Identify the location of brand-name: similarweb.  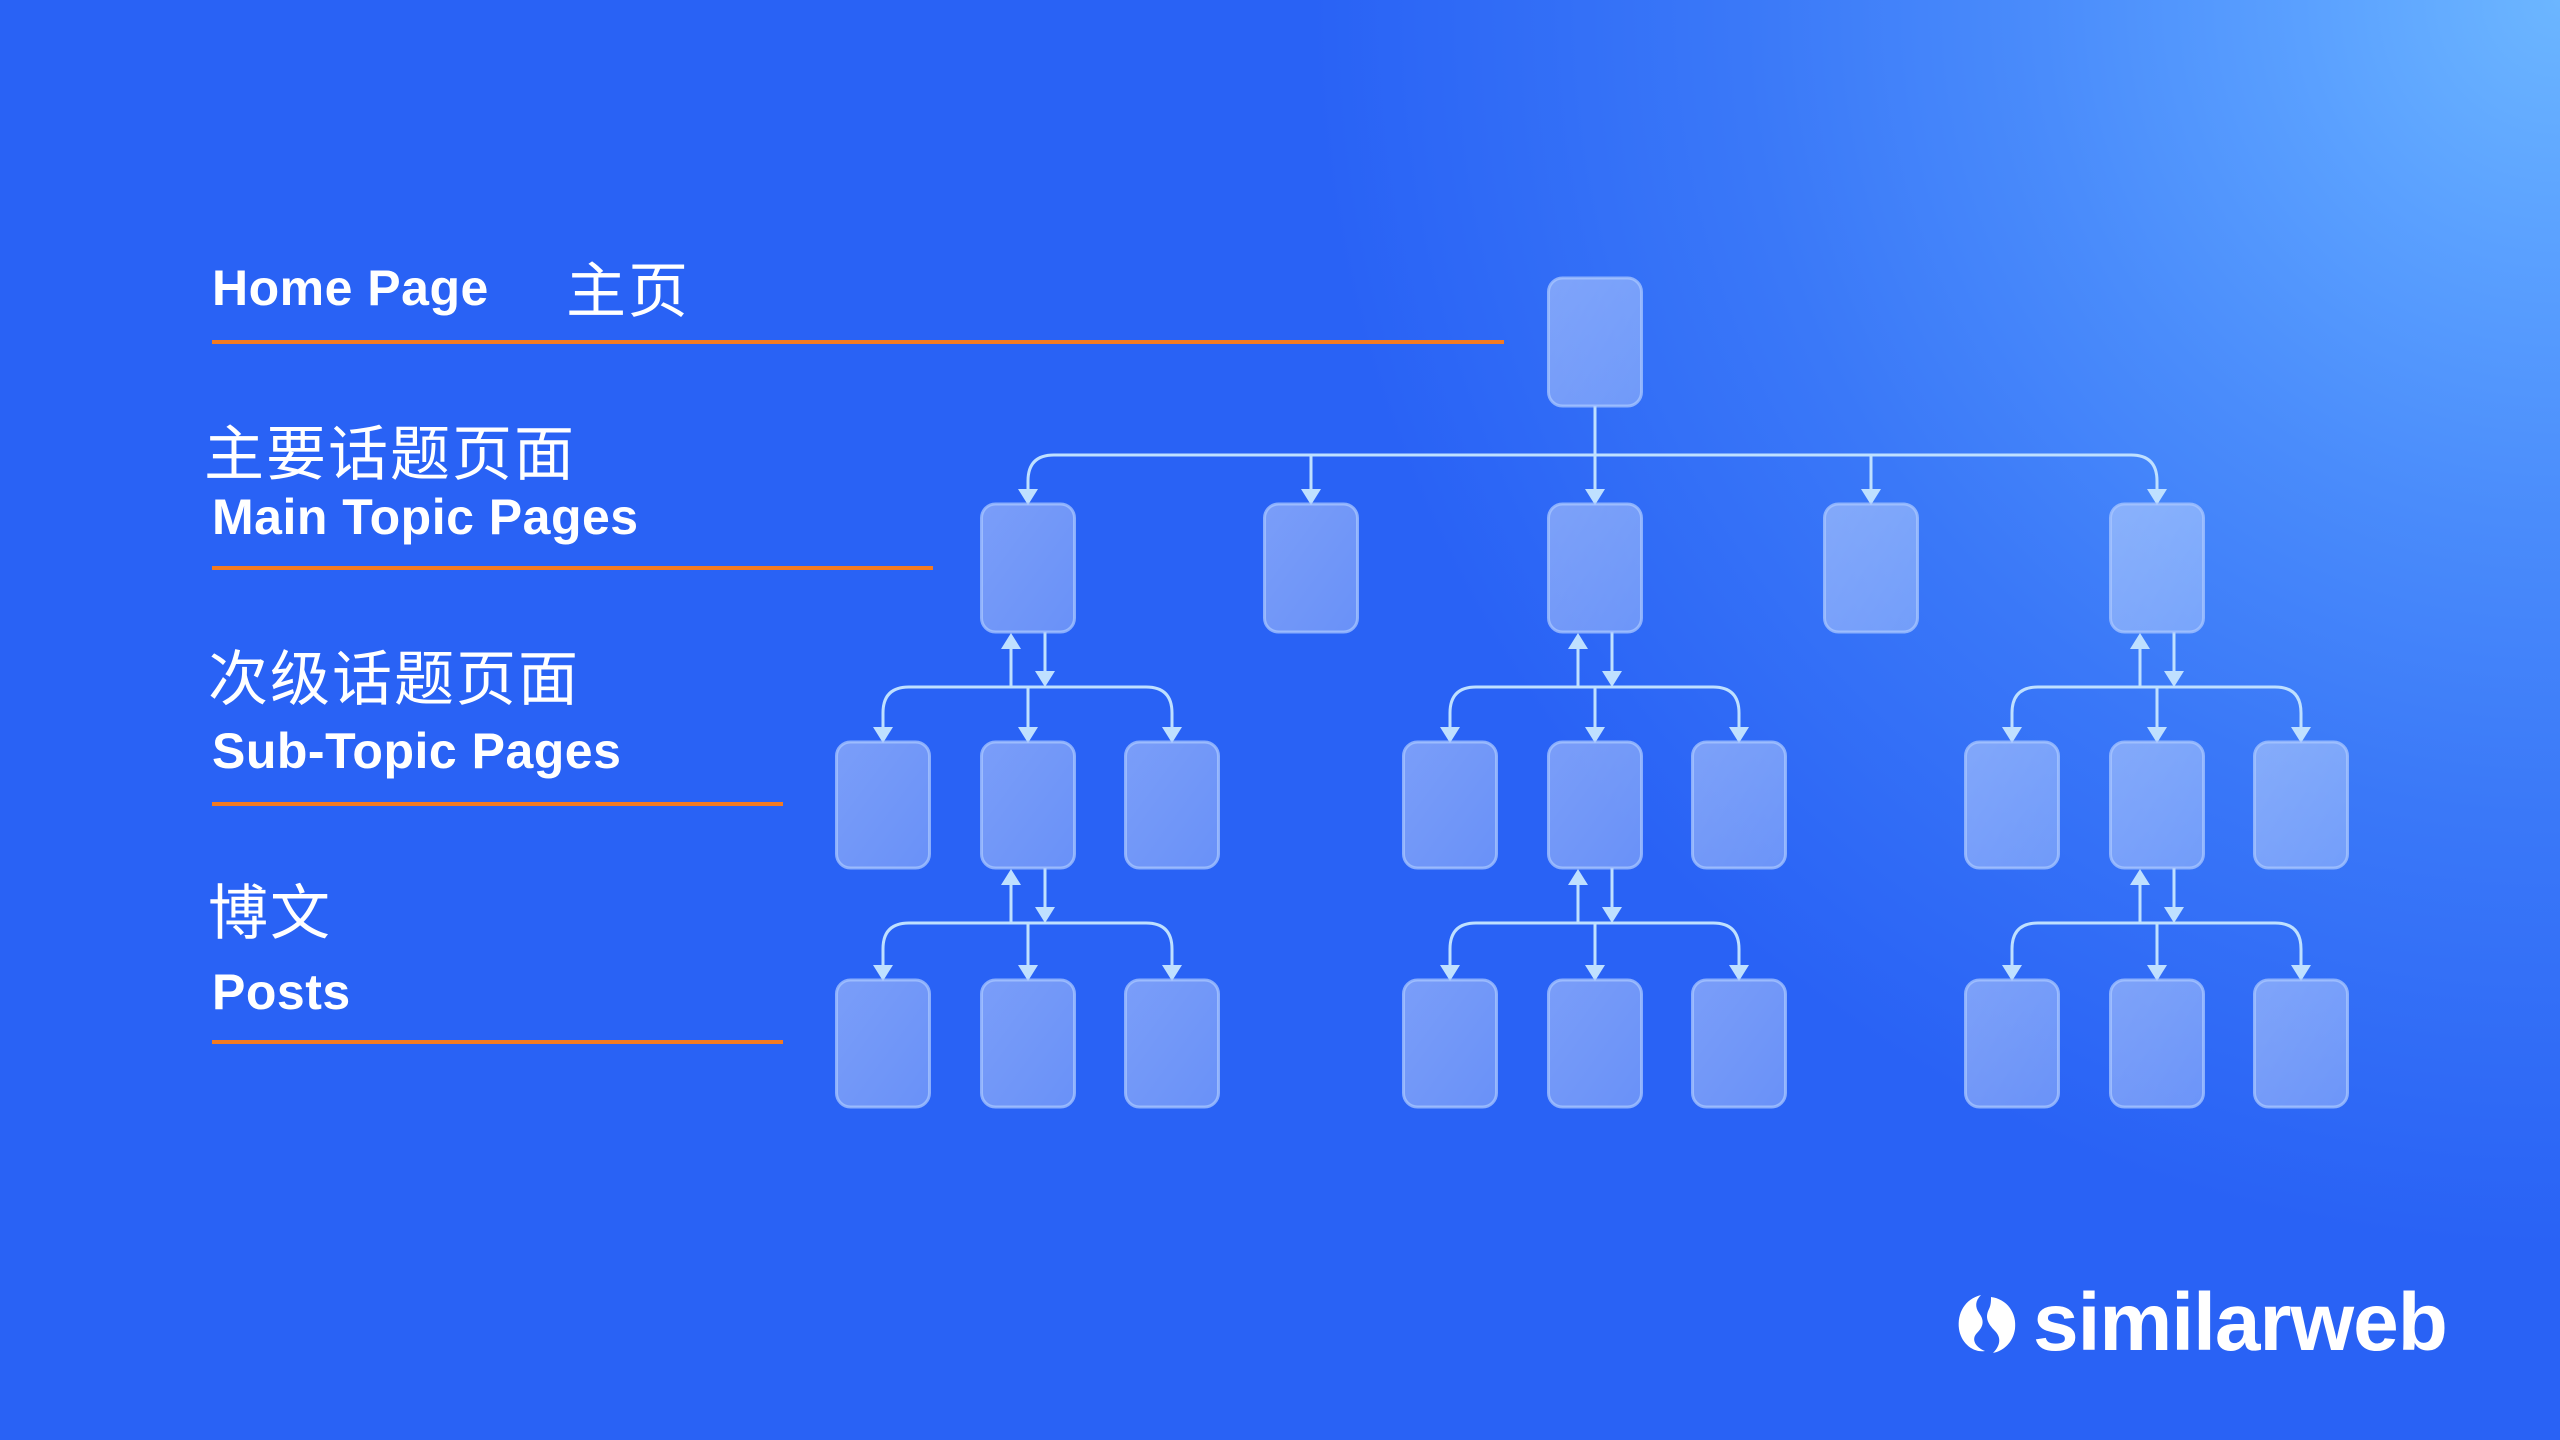
(2240, 1322).